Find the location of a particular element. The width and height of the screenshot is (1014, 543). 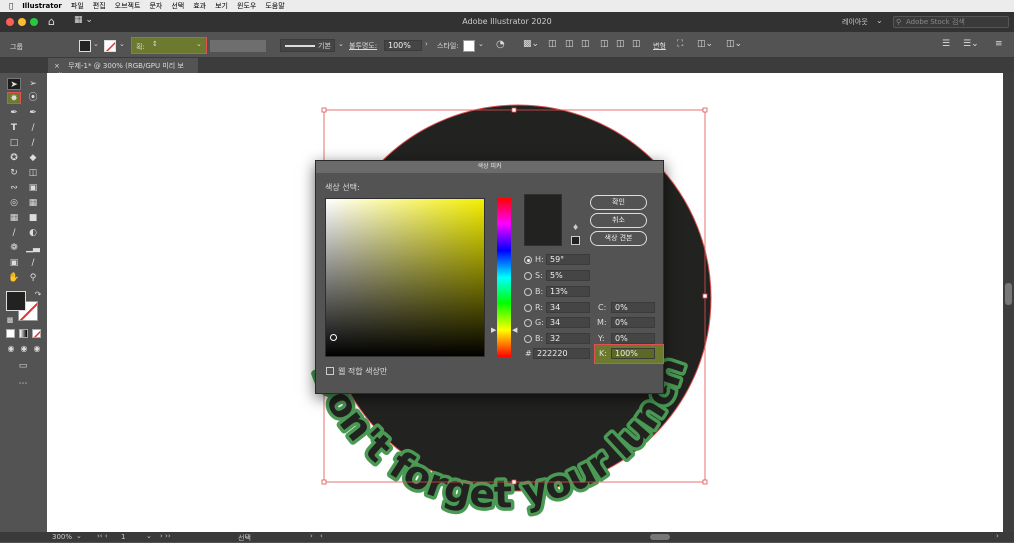

gradient-mode-button is located at coordinates (23, 333).